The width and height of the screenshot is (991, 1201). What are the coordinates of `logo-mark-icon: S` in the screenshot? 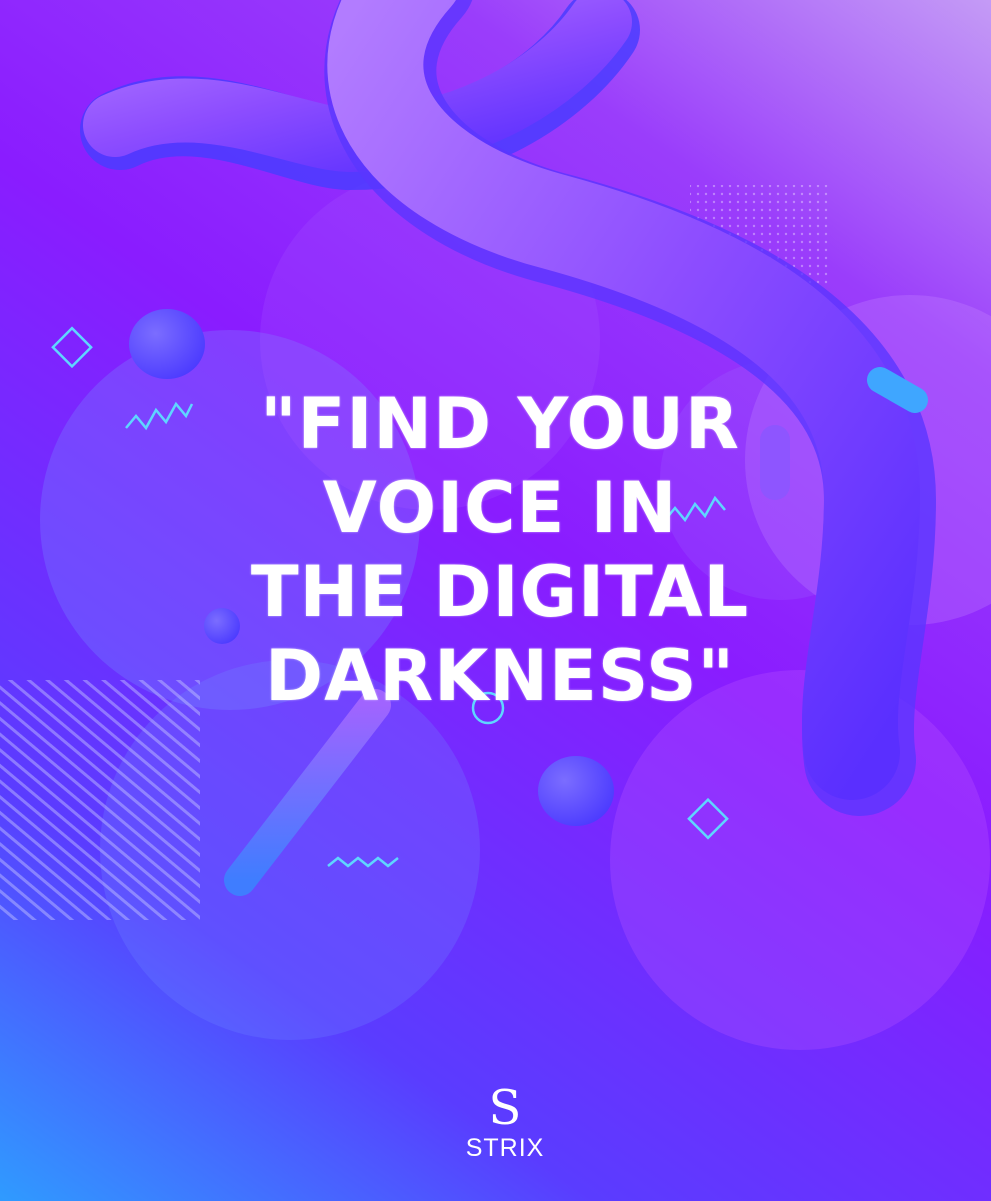 It's located at (505, 1108).